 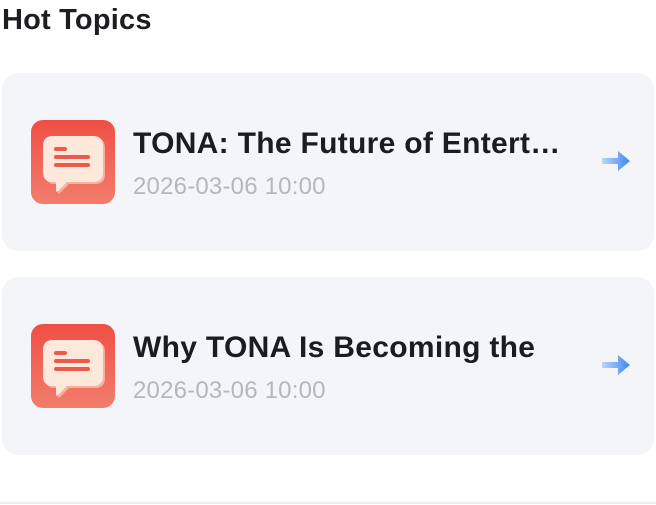 What do you see at coordinates (353, 143) in the screenshot?
I see `topic-title: TONA: The Future of Entertainment` at bounding box center [353, 143].